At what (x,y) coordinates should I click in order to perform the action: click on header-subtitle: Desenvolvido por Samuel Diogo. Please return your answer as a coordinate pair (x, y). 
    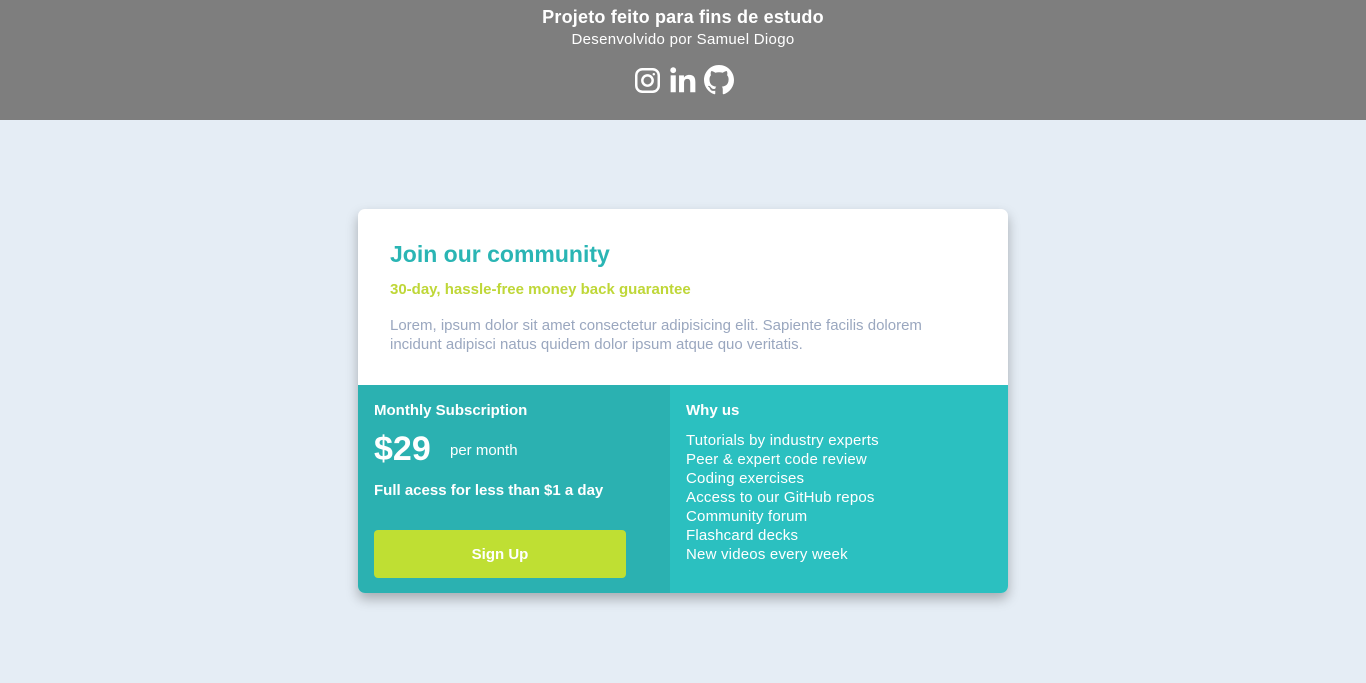
    Looking at the image, I should click on (683, 39).